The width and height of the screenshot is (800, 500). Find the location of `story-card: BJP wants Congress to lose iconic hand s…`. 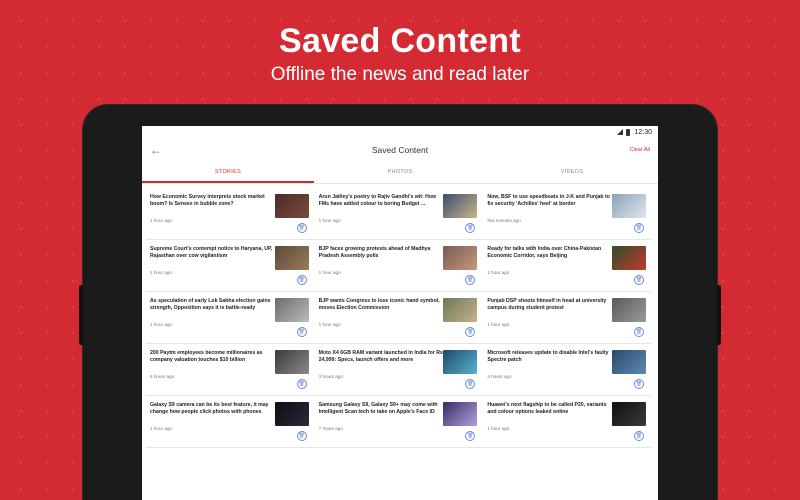

story-card: BJP wants Congress to lose iconic hand s… is located at coordinates (399, 318).